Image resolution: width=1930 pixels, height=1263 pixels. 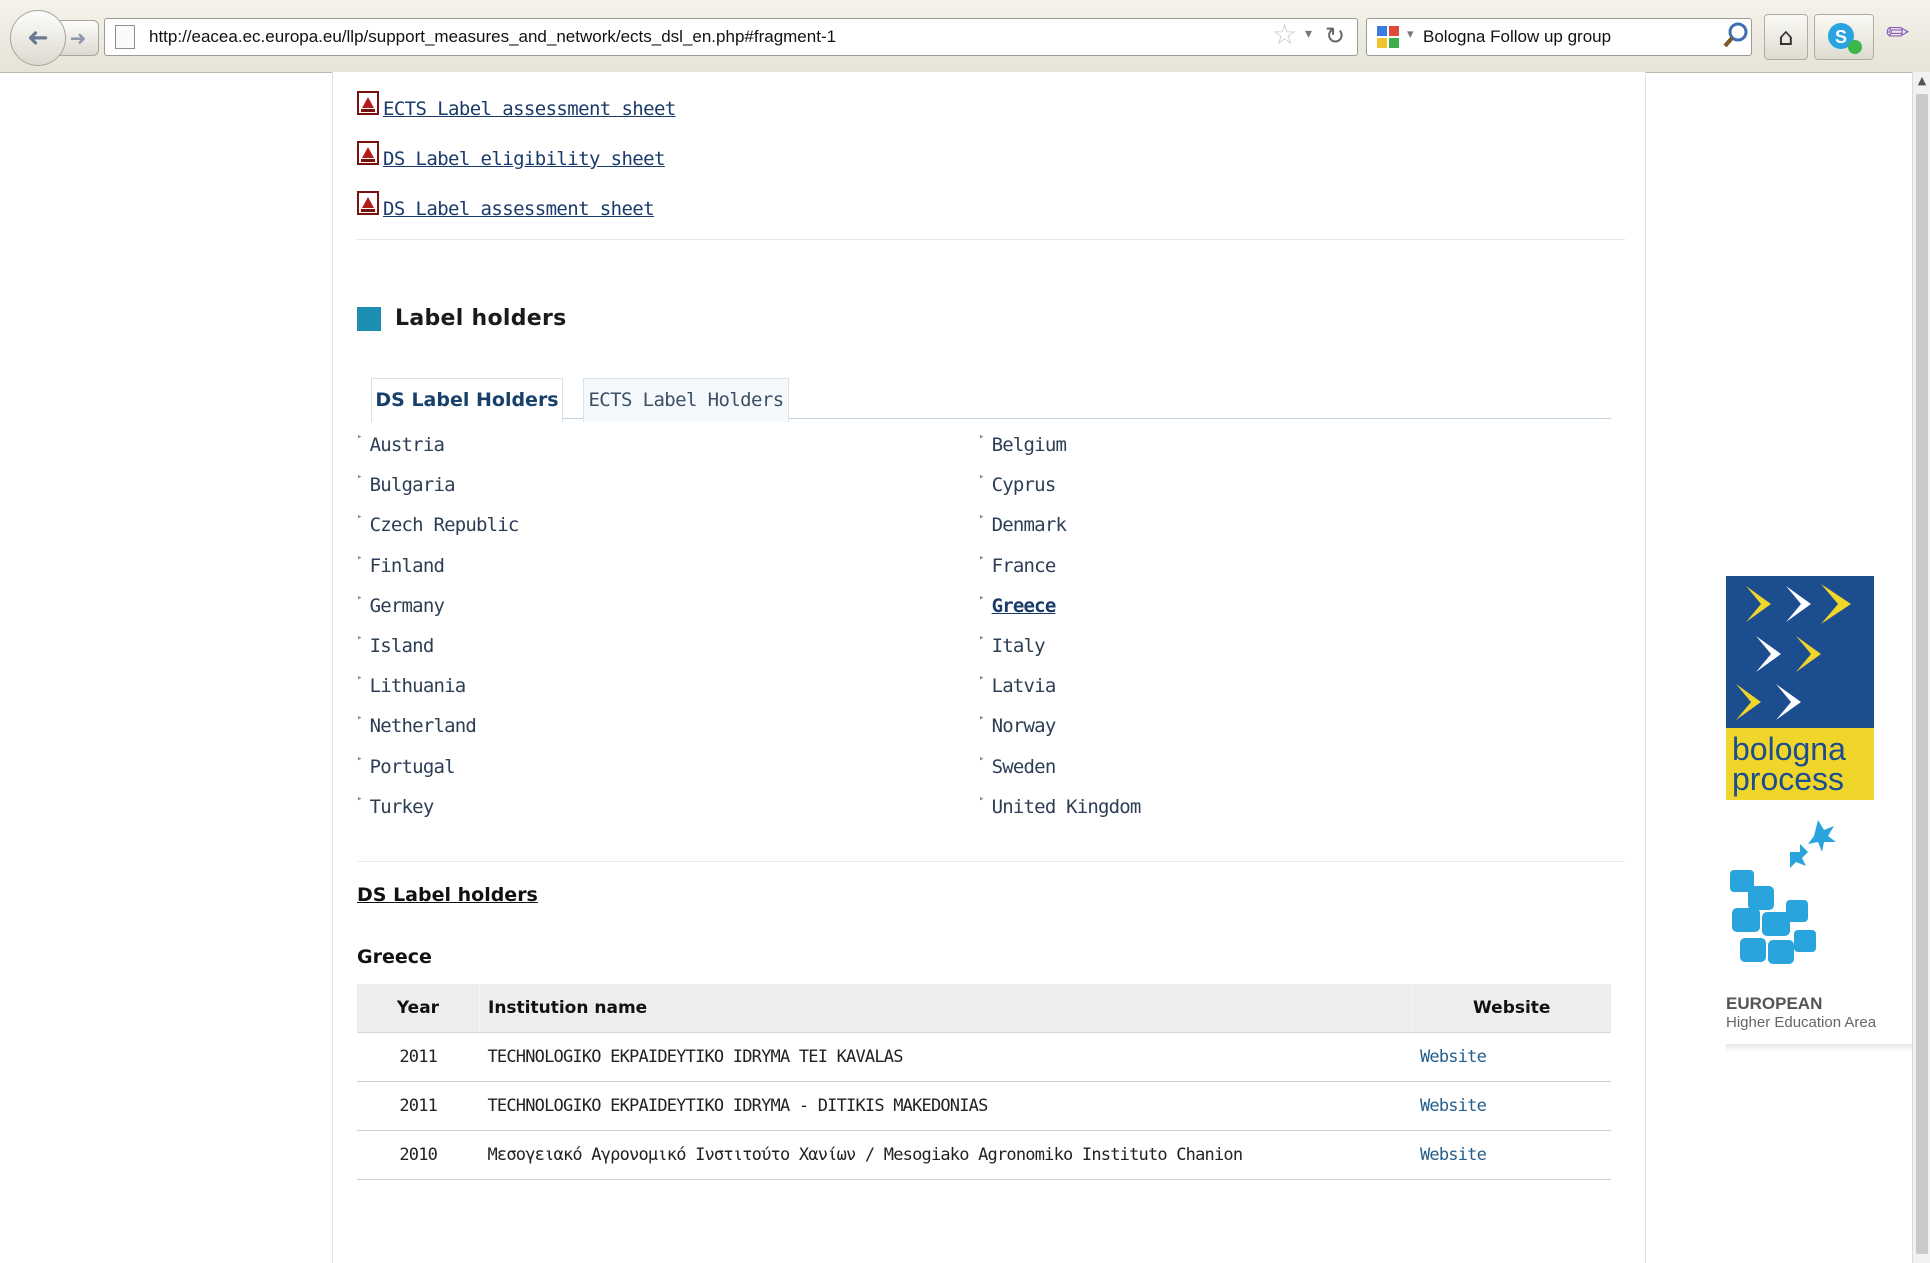 I want to click on country-row: ▸ Czech Republic ▸ Denmark, so click(x=977, y=533).